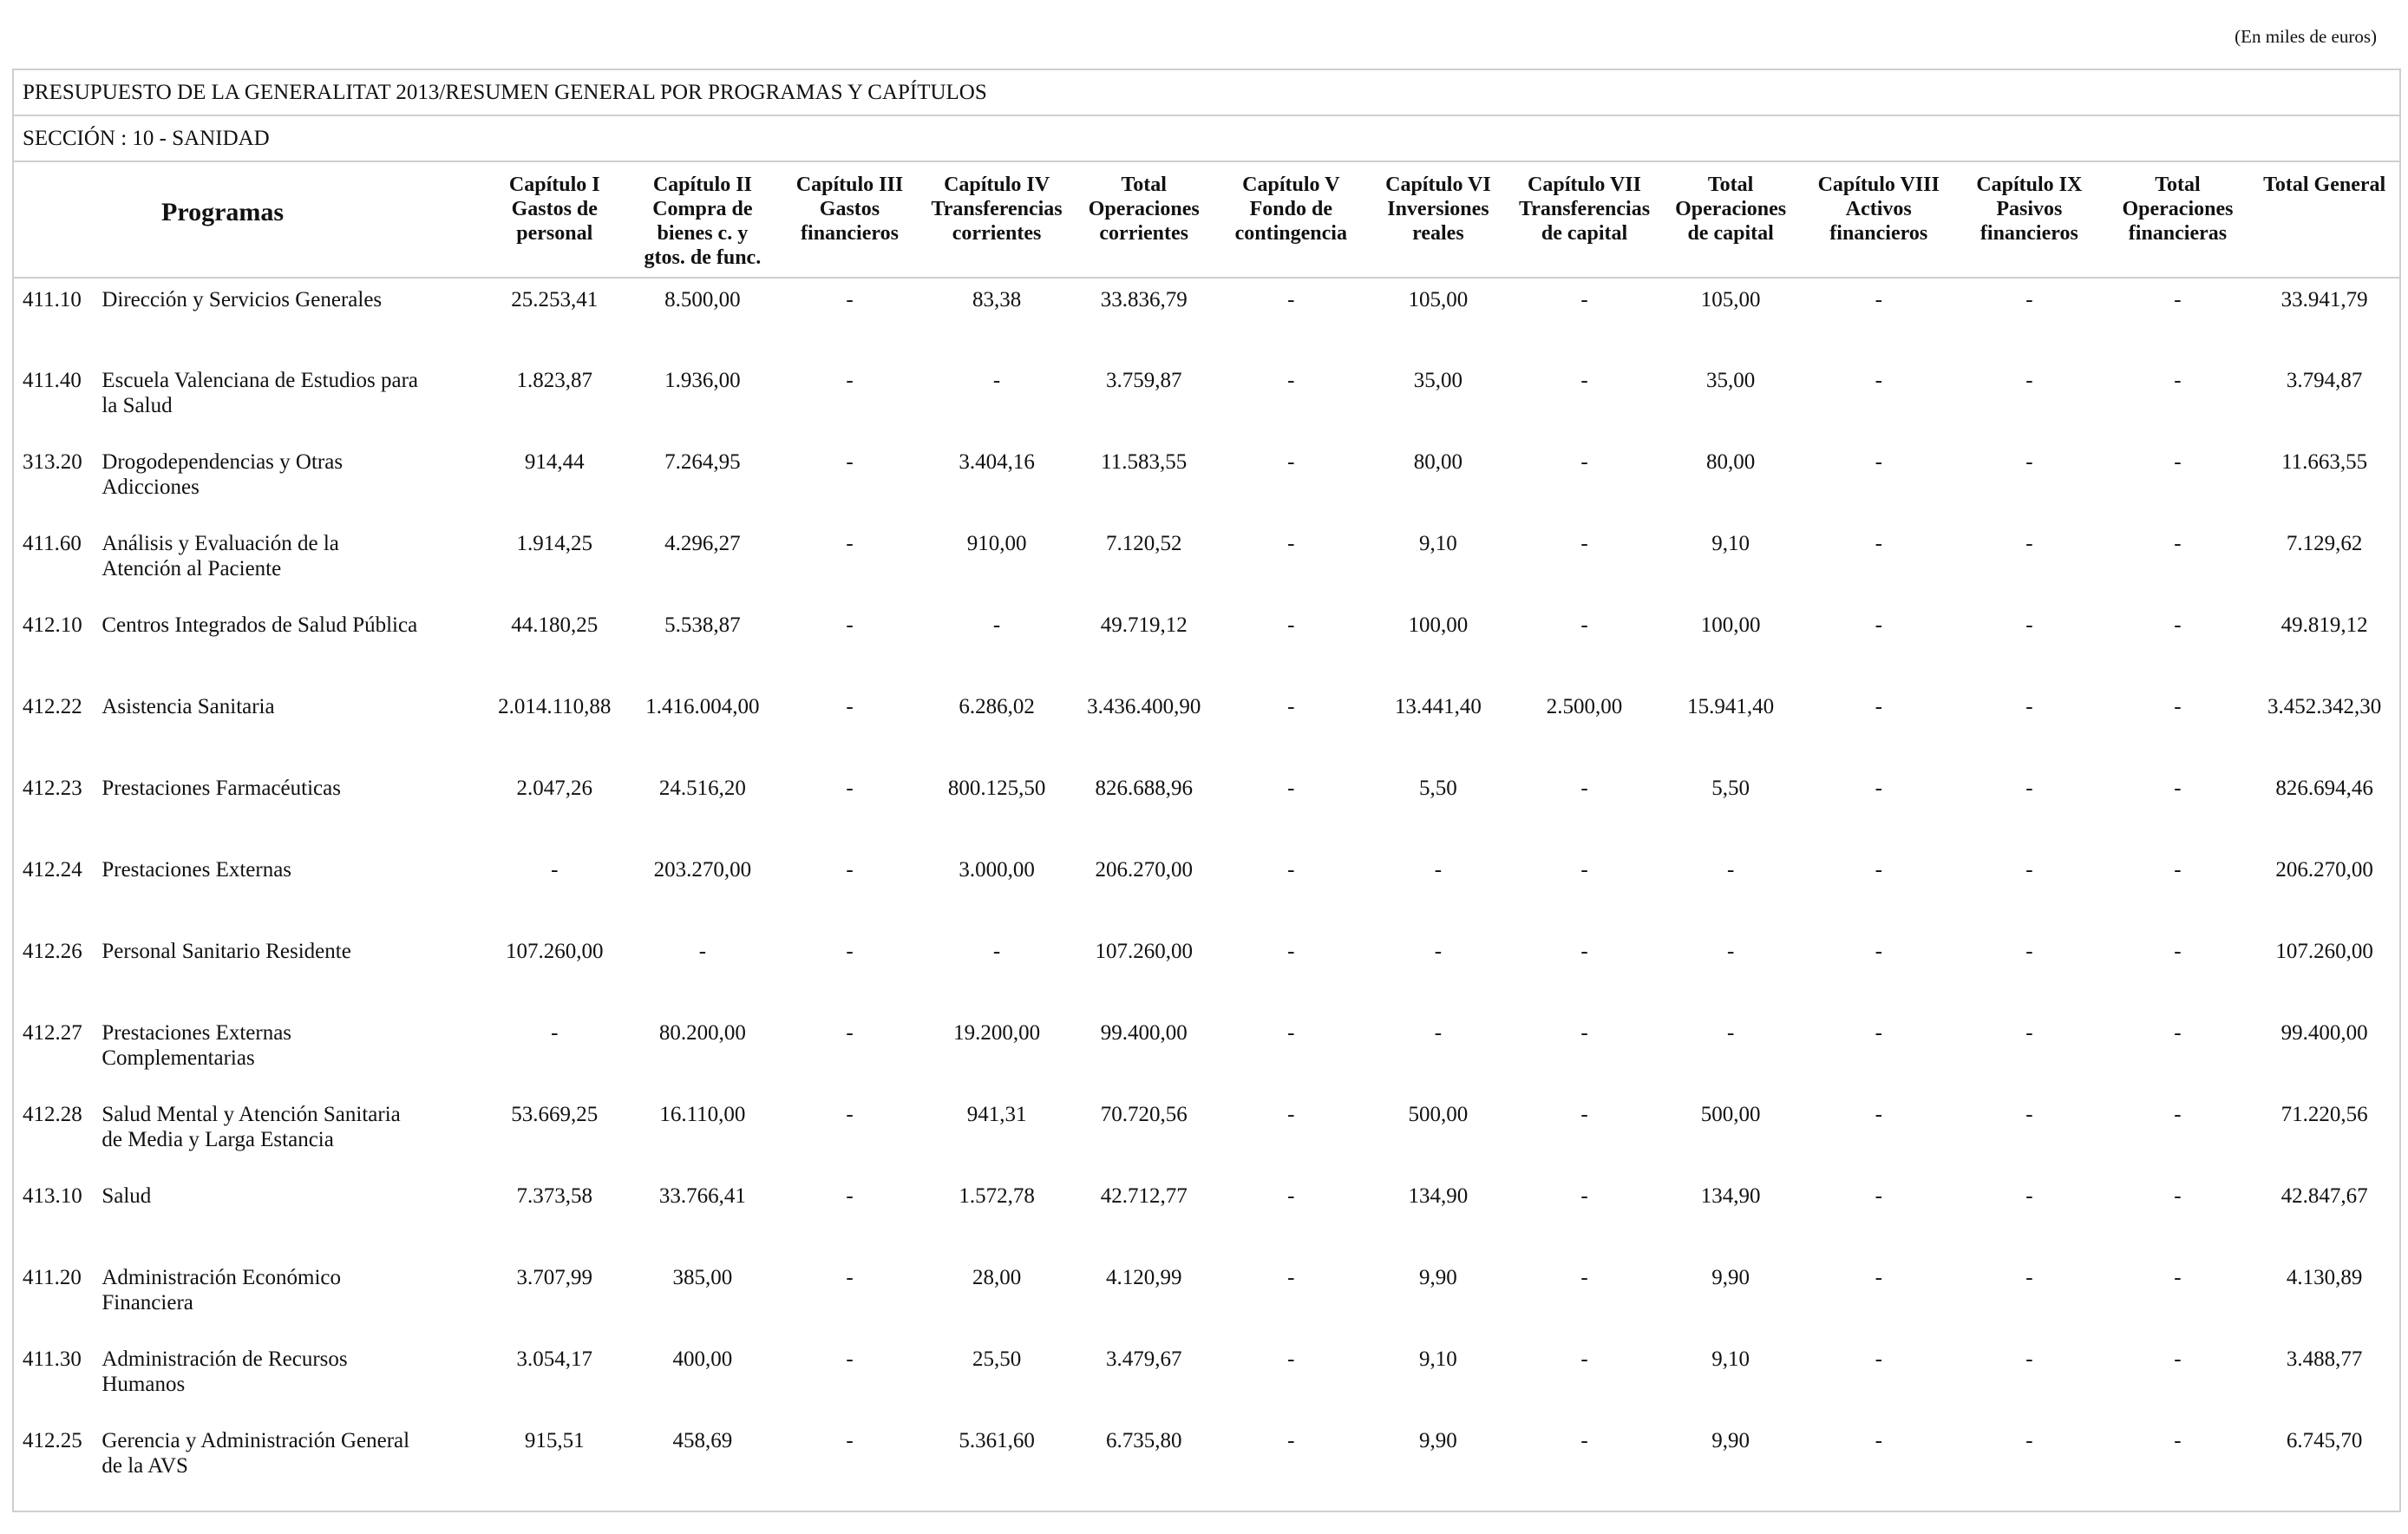  What do you see at coordinates (2324, 220) in the screenshot?
I see `col-header-total-general: Total General` at bounding box center [2324, 220].